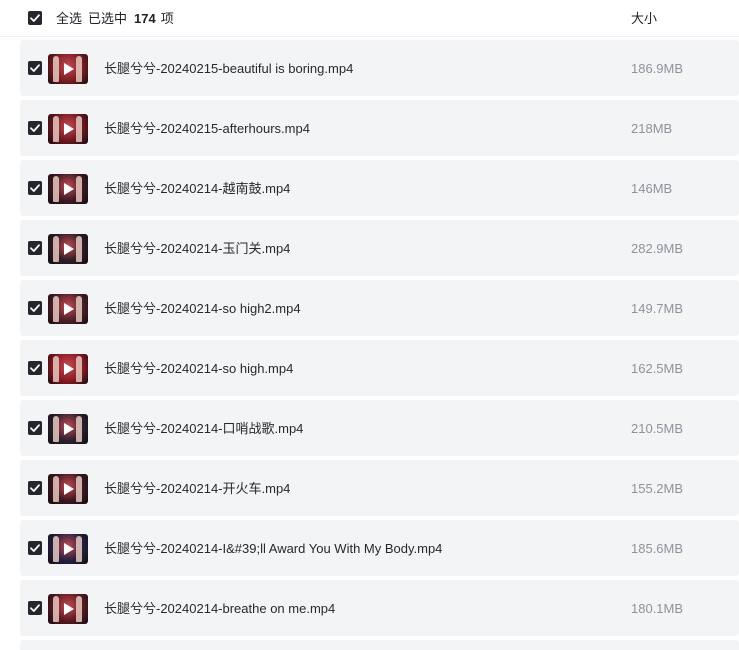  I want to click on file-size: 186.9MB, so click(657, 68).